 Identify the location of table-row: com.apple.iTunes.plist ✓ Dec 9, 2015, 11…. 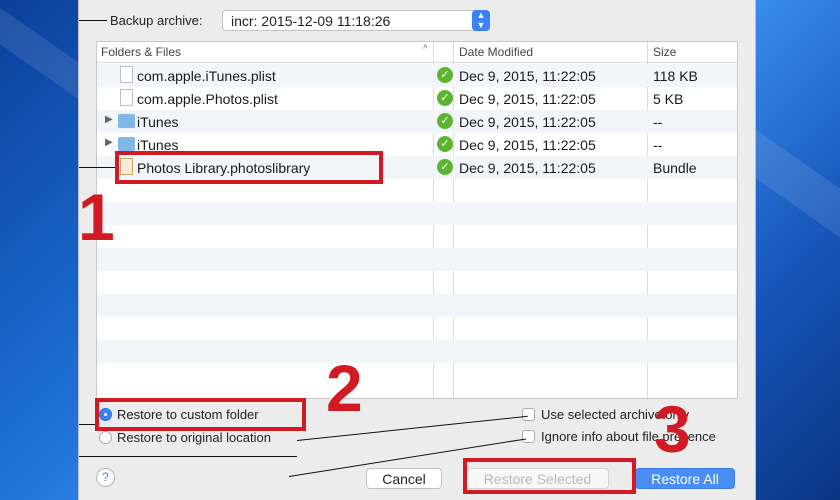
(417, 75).